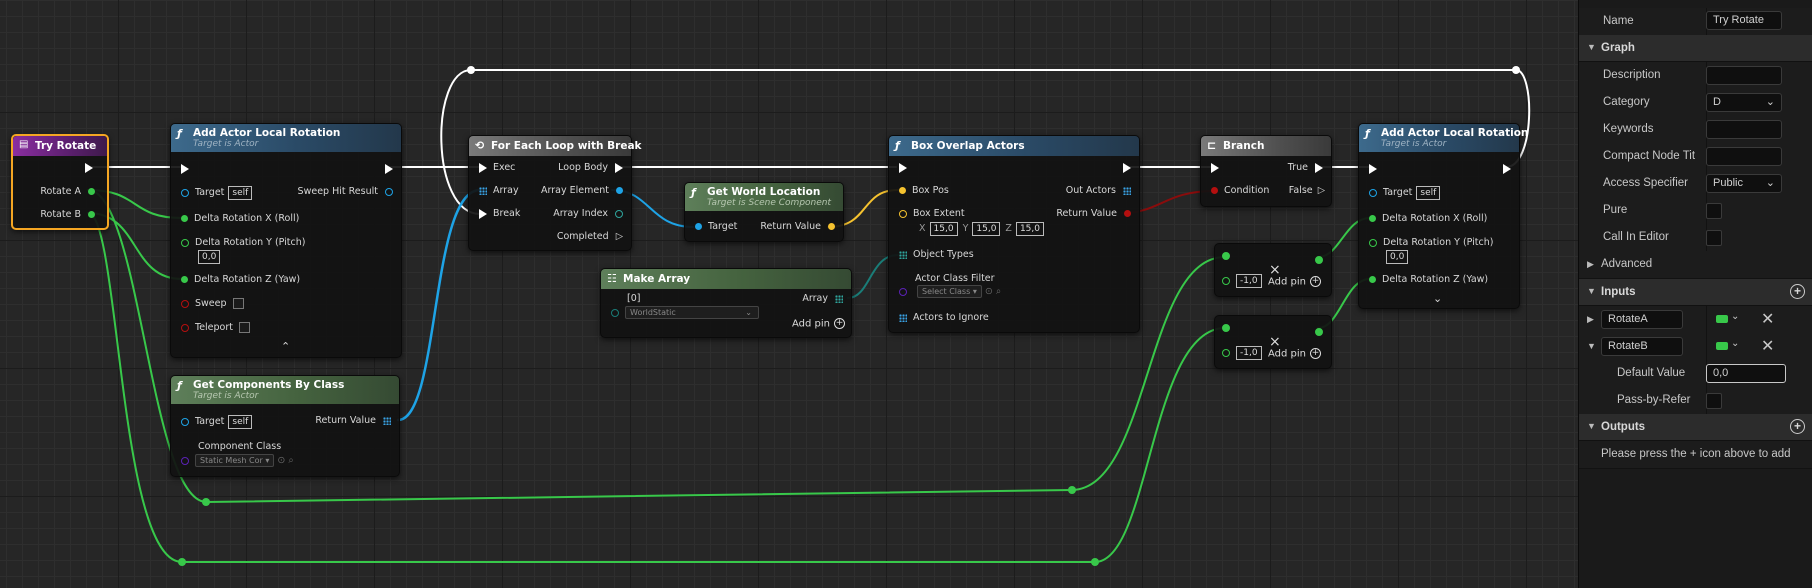 The image size is (1812, 588). What do you see at coordinates (1714, 401) in the screenshot?
I see `pass-by-ref-checkbox` at bounding box center [1714, 401].